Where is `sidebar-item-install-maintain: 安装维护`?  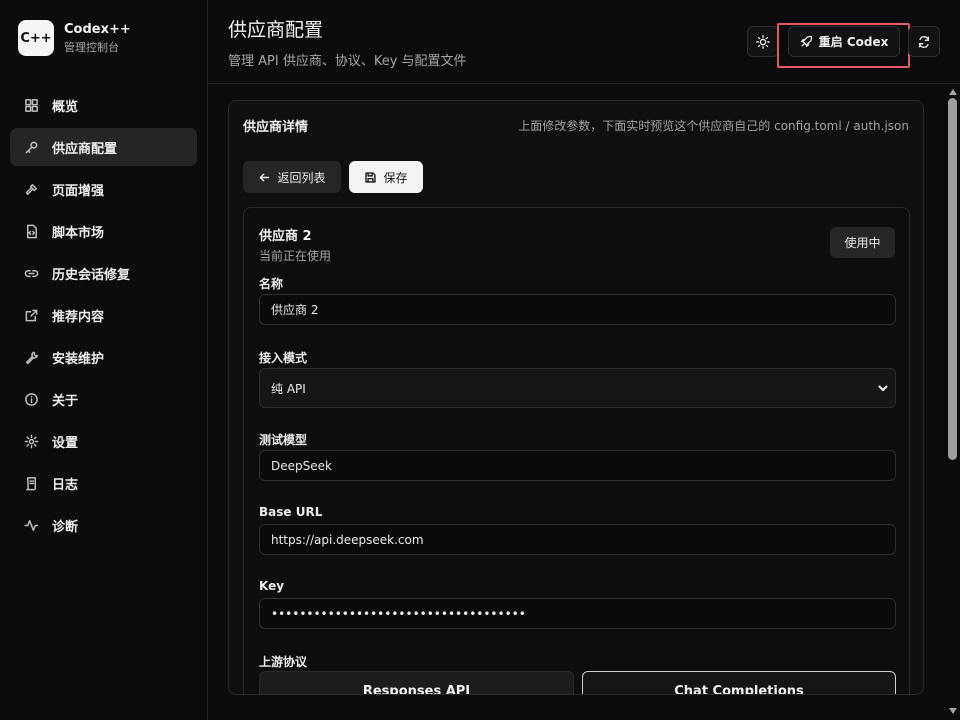 sidebar-item-install-maintain: 安装维护 is located at coordinates (103, 357).